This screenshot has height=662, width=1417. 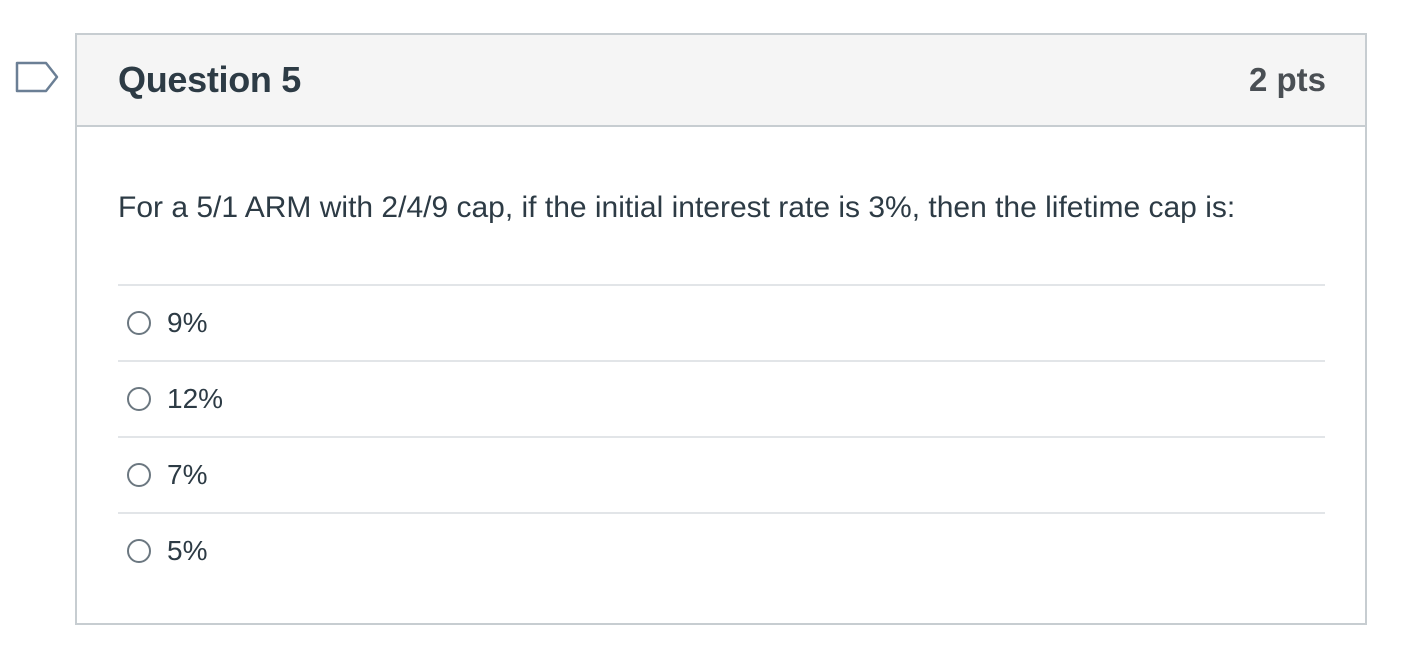 What do you see at coordinates (721, 400) in the screenshot?
I see `answer-option: 12%` at bounding box center [721, 400].